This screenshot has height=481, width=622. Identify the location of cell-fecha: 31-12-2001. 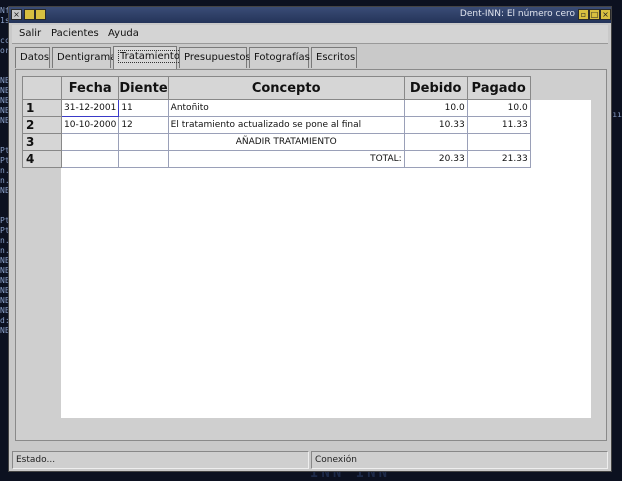
(90, 108).